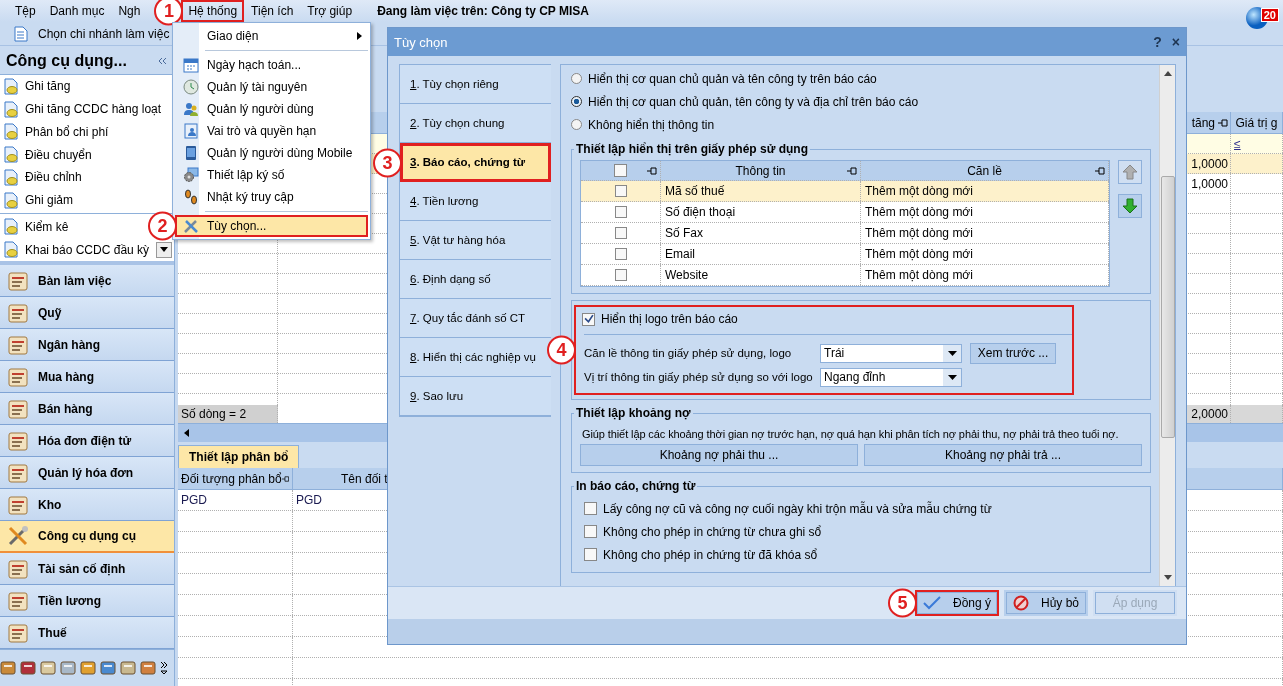 The height and width of the screenshot is (686, 1283). Describe the element at coordinates (164, 668) in the screenshot. I see `more-icon` at that location.